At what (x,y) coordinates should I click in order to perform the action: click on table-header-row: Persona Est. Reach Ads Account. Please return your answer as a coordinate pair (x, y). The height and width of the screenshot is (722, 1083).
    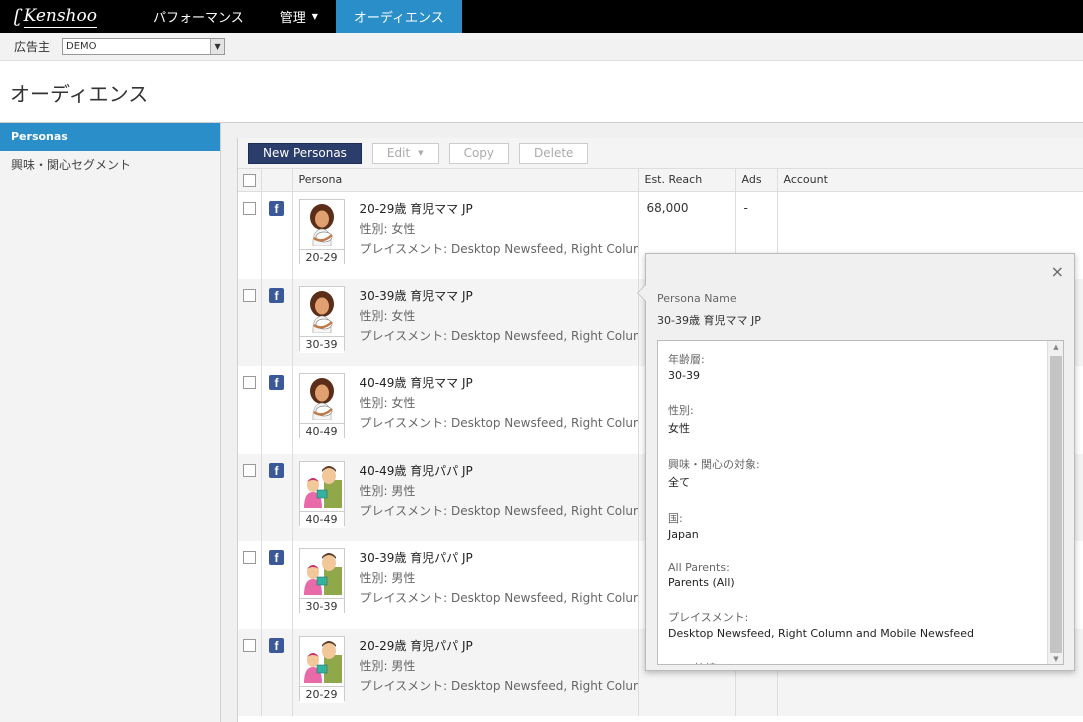
    Looking at the image, I should click on (660, 180).